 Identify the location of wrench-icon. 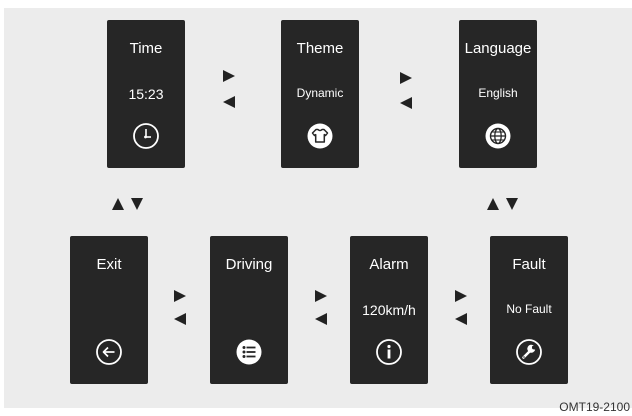
(529, 352).